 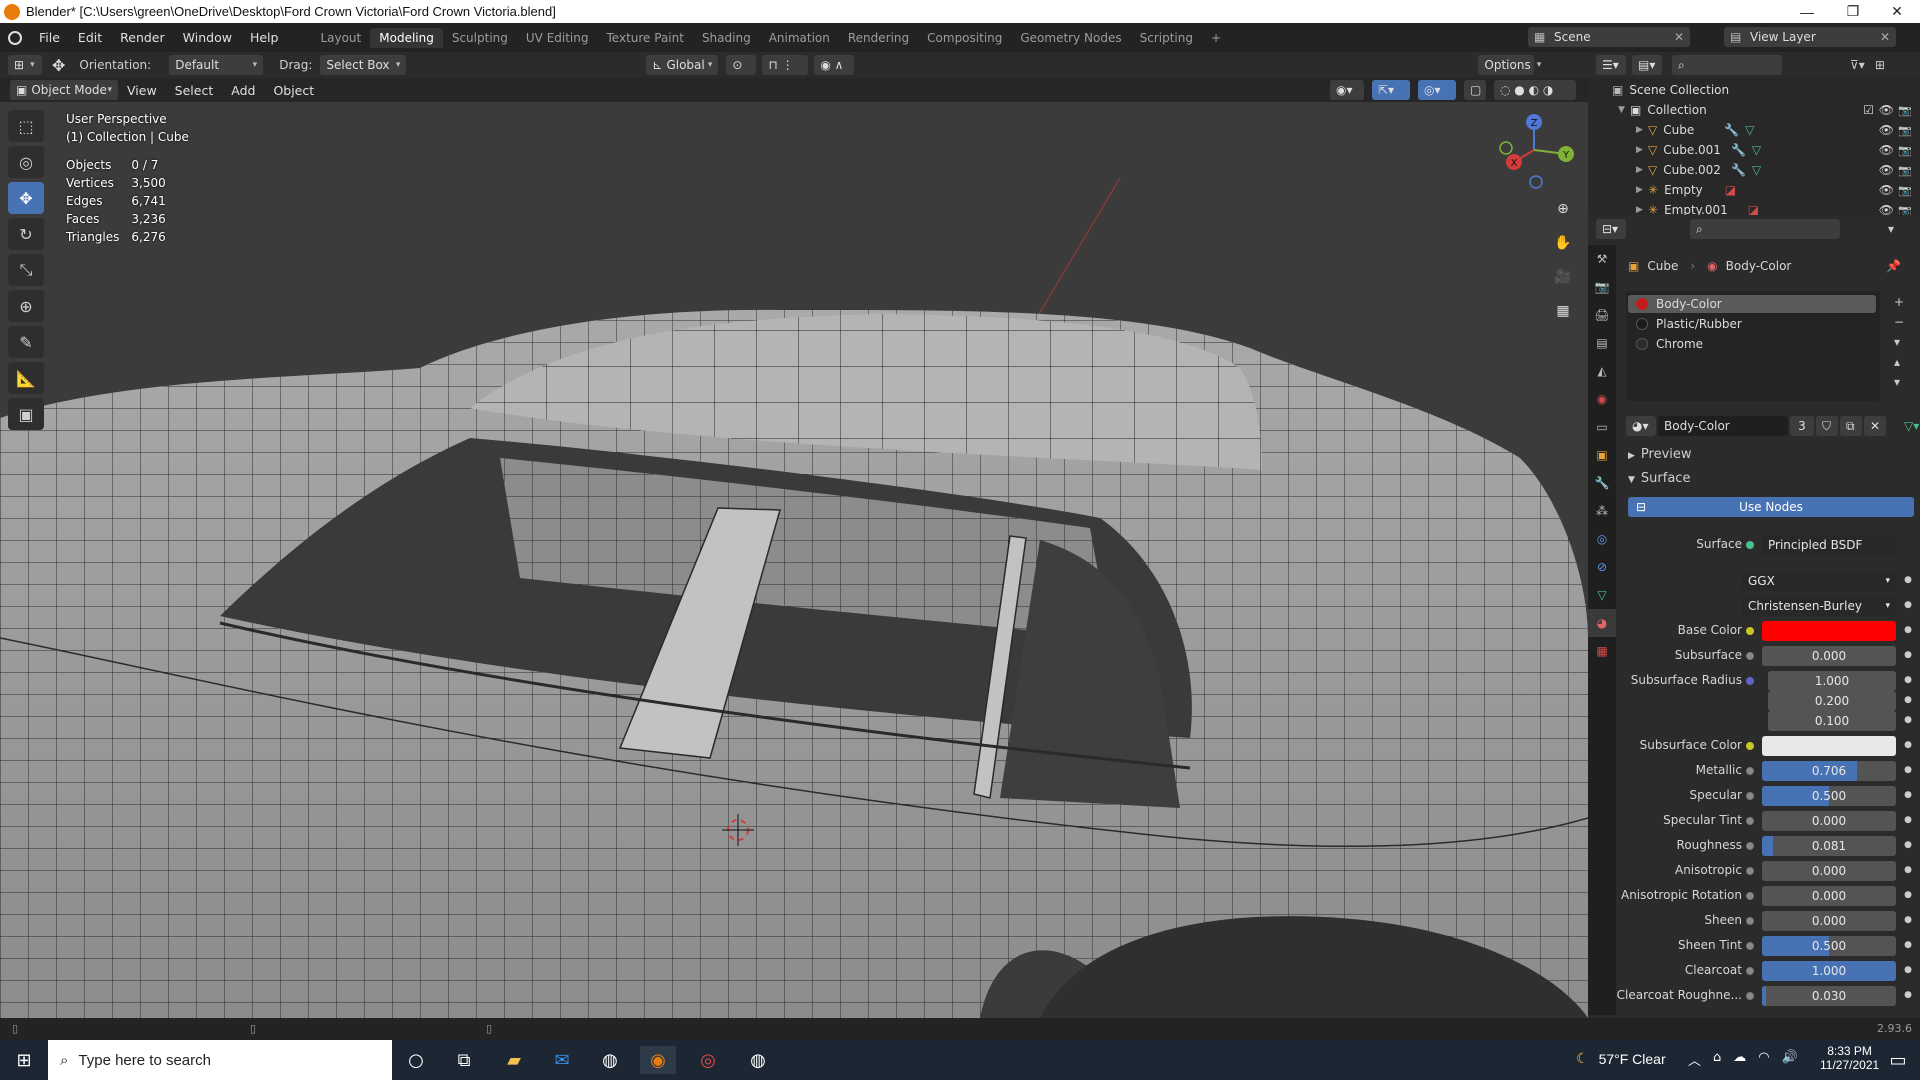 I want to click on orientation-dropdown: Default ▾, so click(x=216, y=65).